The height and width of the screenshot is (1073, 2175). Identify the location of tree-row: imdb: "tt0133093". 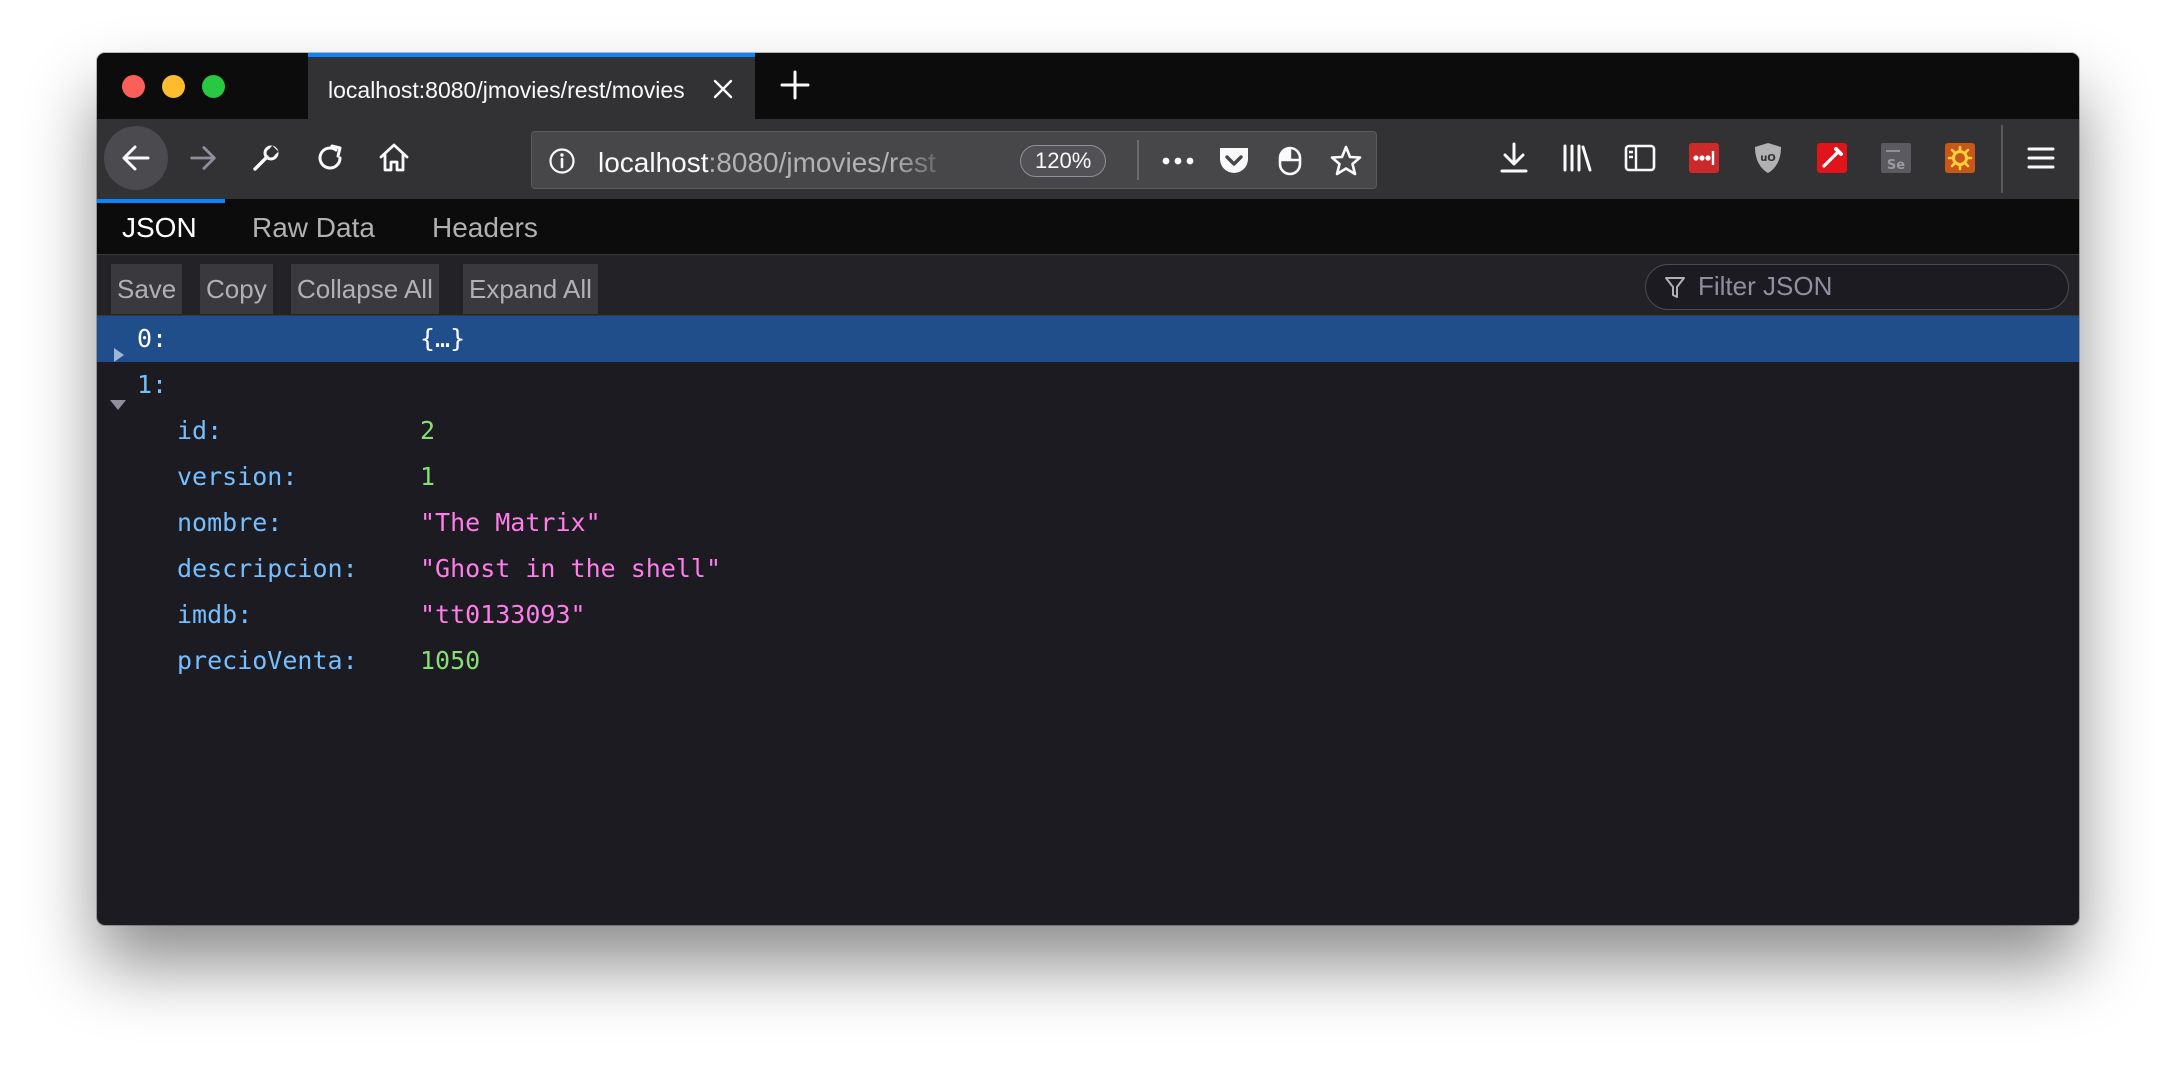
(1088, 615).